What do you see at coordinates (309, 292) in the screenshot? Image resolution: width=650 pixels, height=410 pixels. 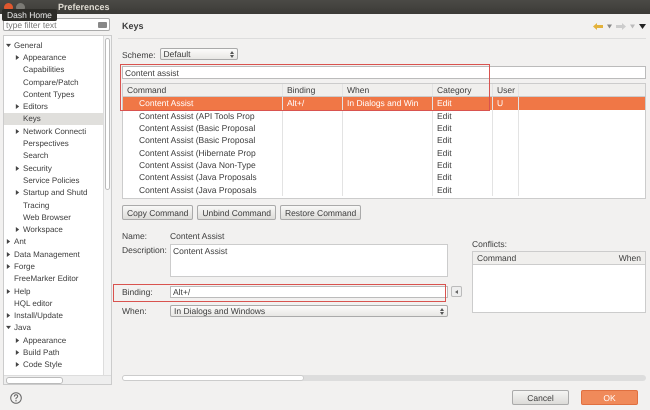 I see `binding-field: Alt+/` at bounding box center [309, 292].